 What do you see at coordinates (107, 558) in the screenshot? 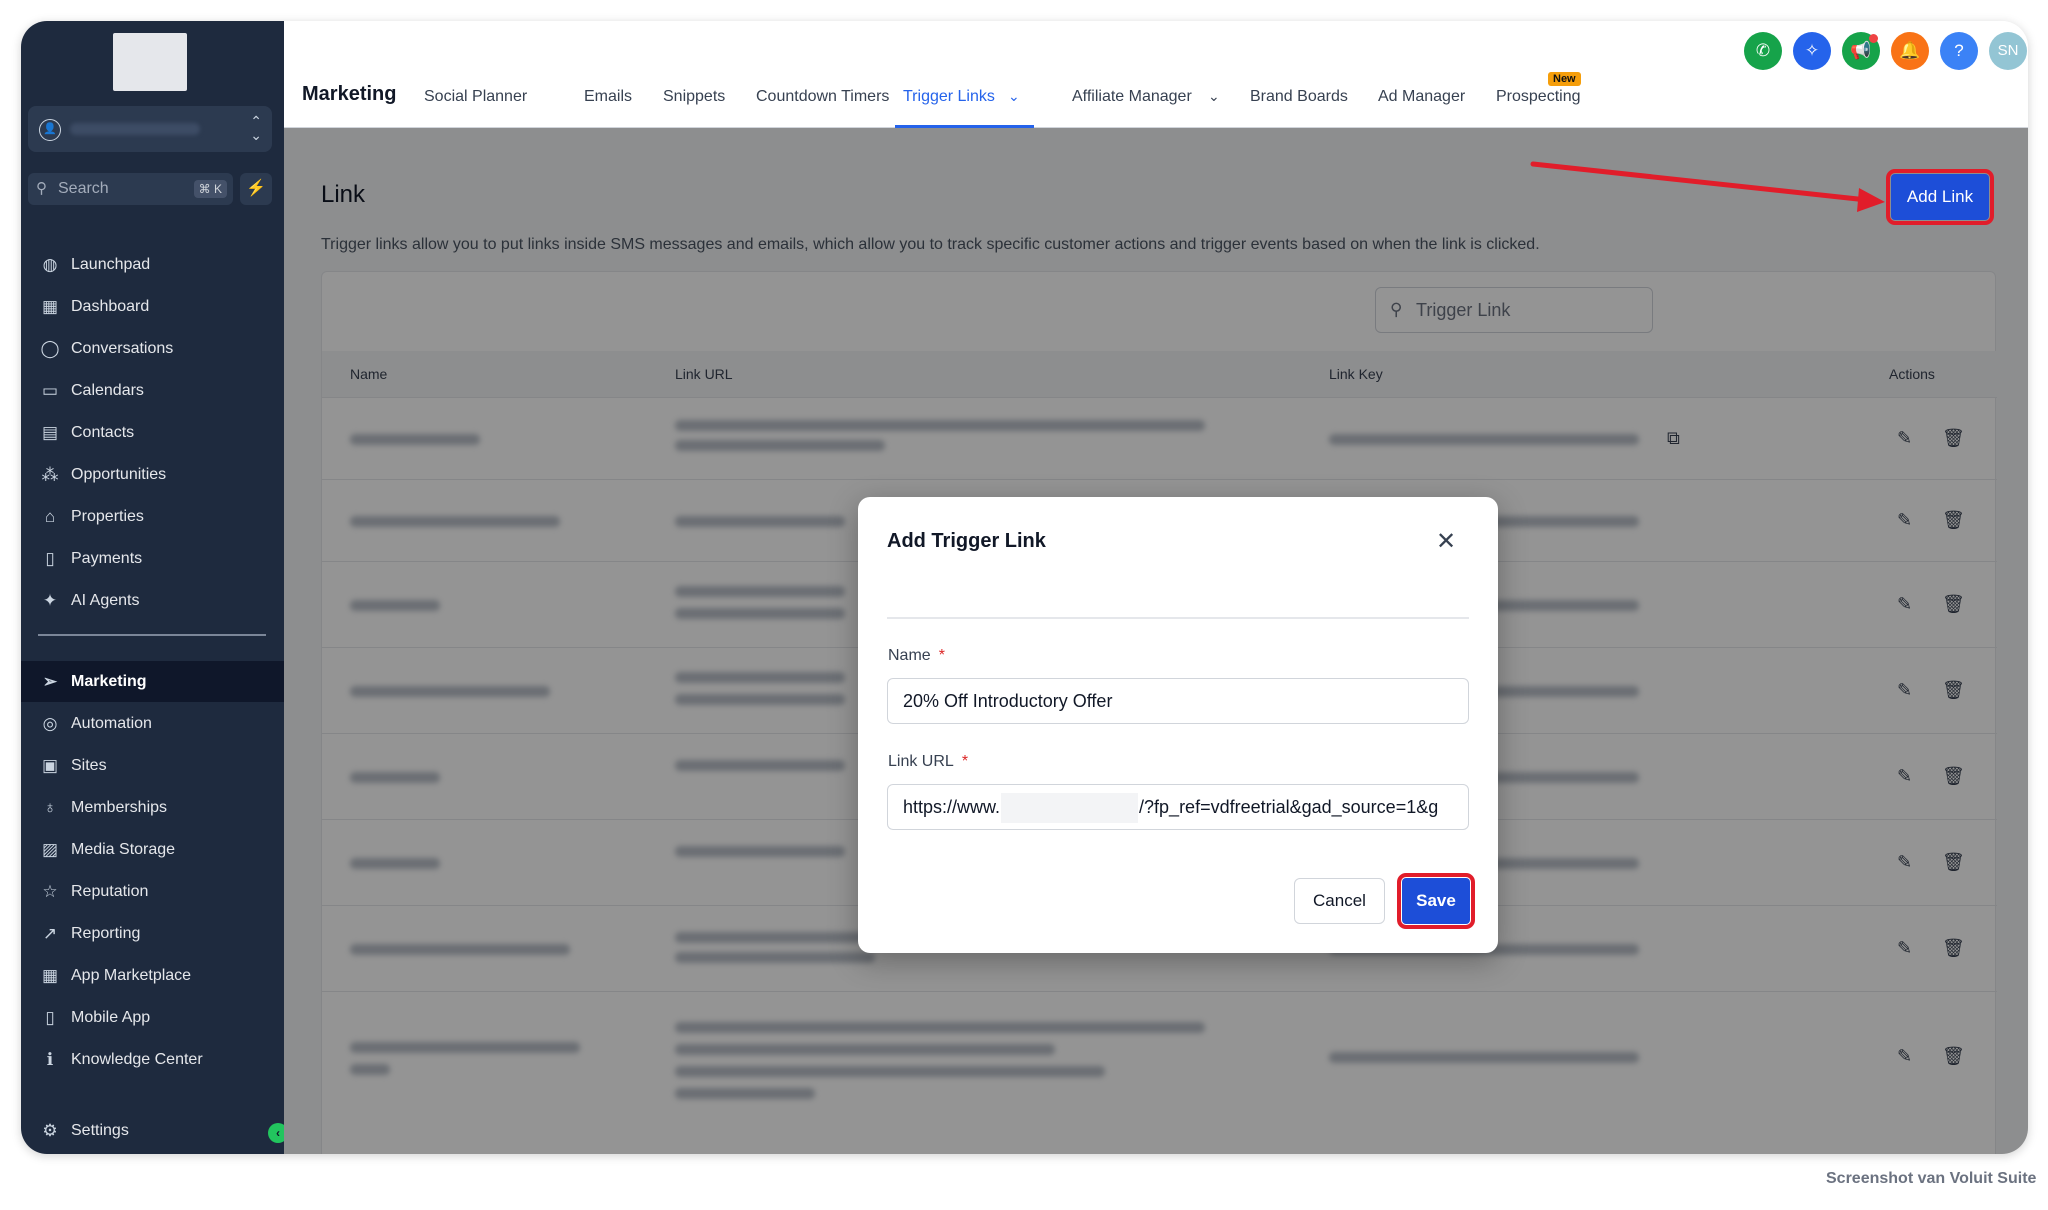
I see `sidebar-item-label: Payments` at bounding box center [107, 558].